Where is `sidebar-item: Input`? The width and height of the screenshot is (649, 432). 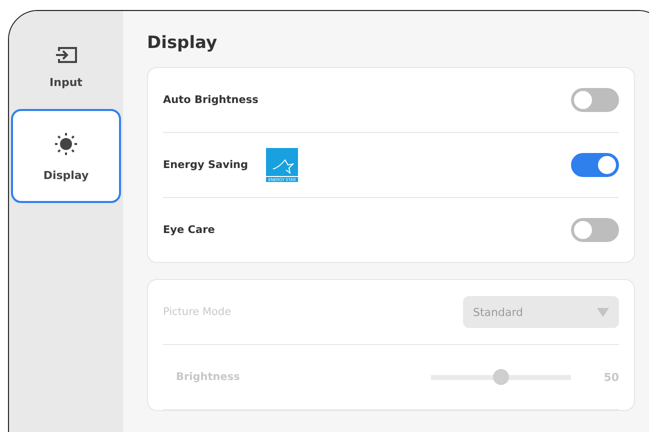
sidebar-item: Input is located at coordinates (66, 67).